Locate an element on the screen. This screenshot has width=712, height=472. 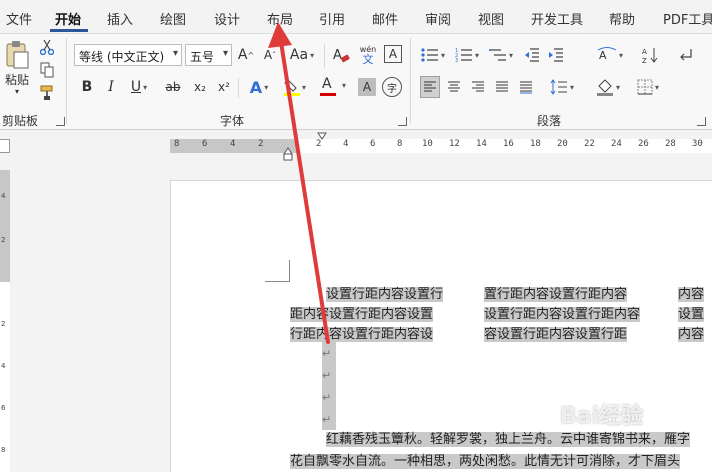
sort-icon: AZ is located at coordinates (651, 55).